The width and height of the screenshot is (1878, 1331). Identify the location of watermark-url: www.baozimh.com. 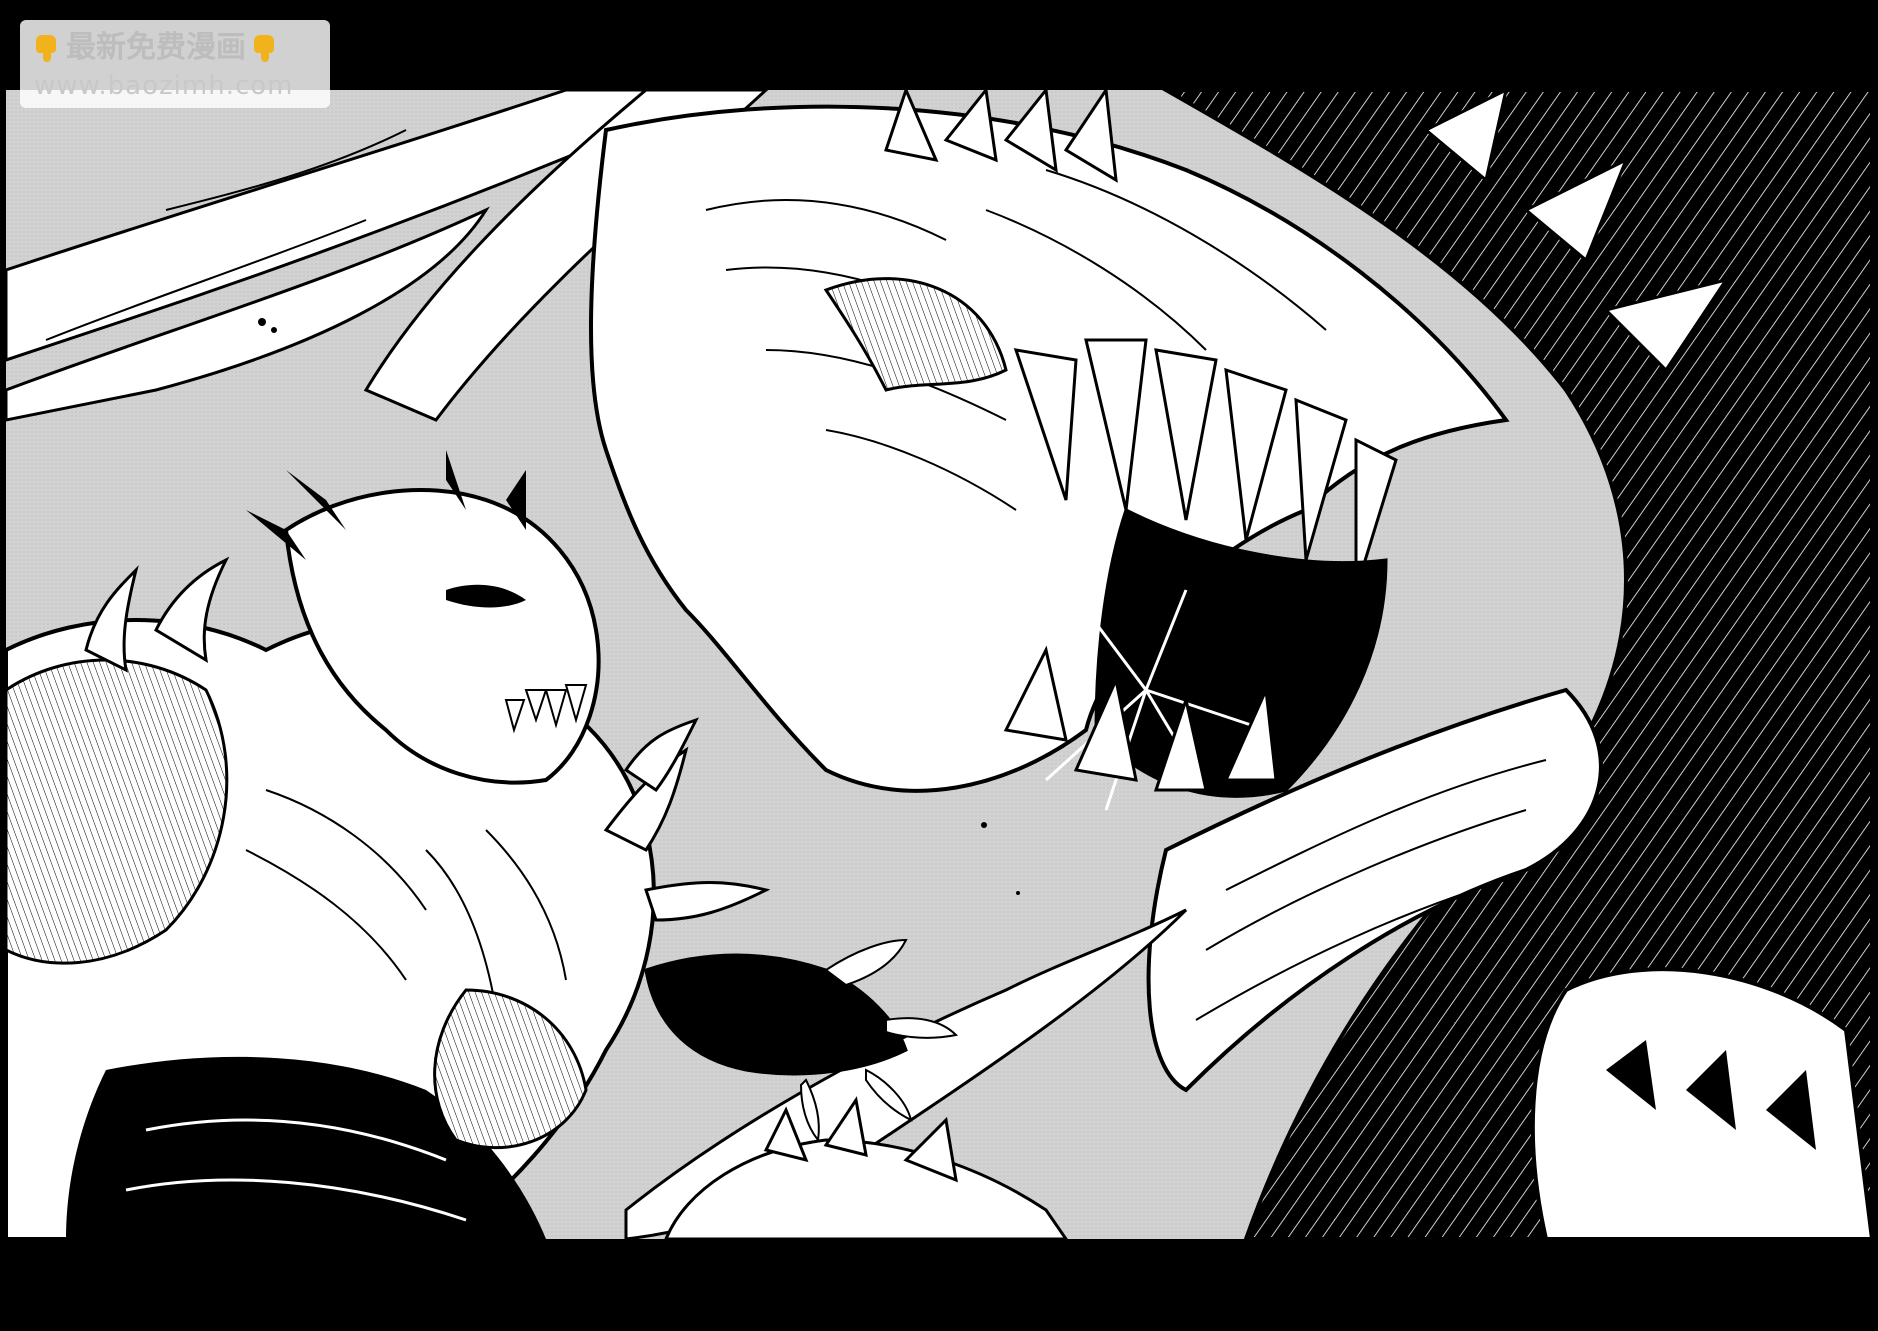
(164, 86).